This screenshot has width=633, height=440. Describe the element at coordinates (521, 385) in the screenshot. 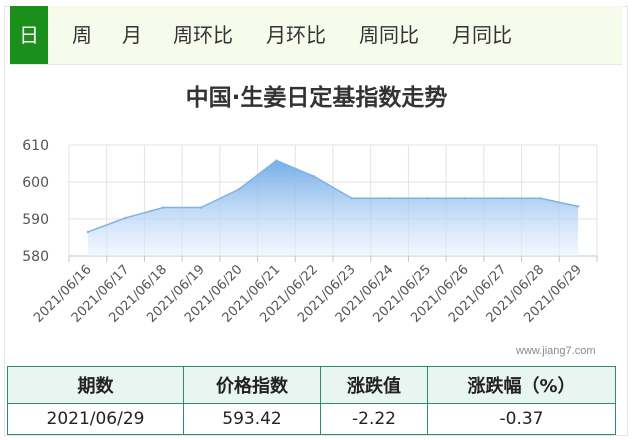

I see `header-change-percent: 涨跌幅（%）` at that location.